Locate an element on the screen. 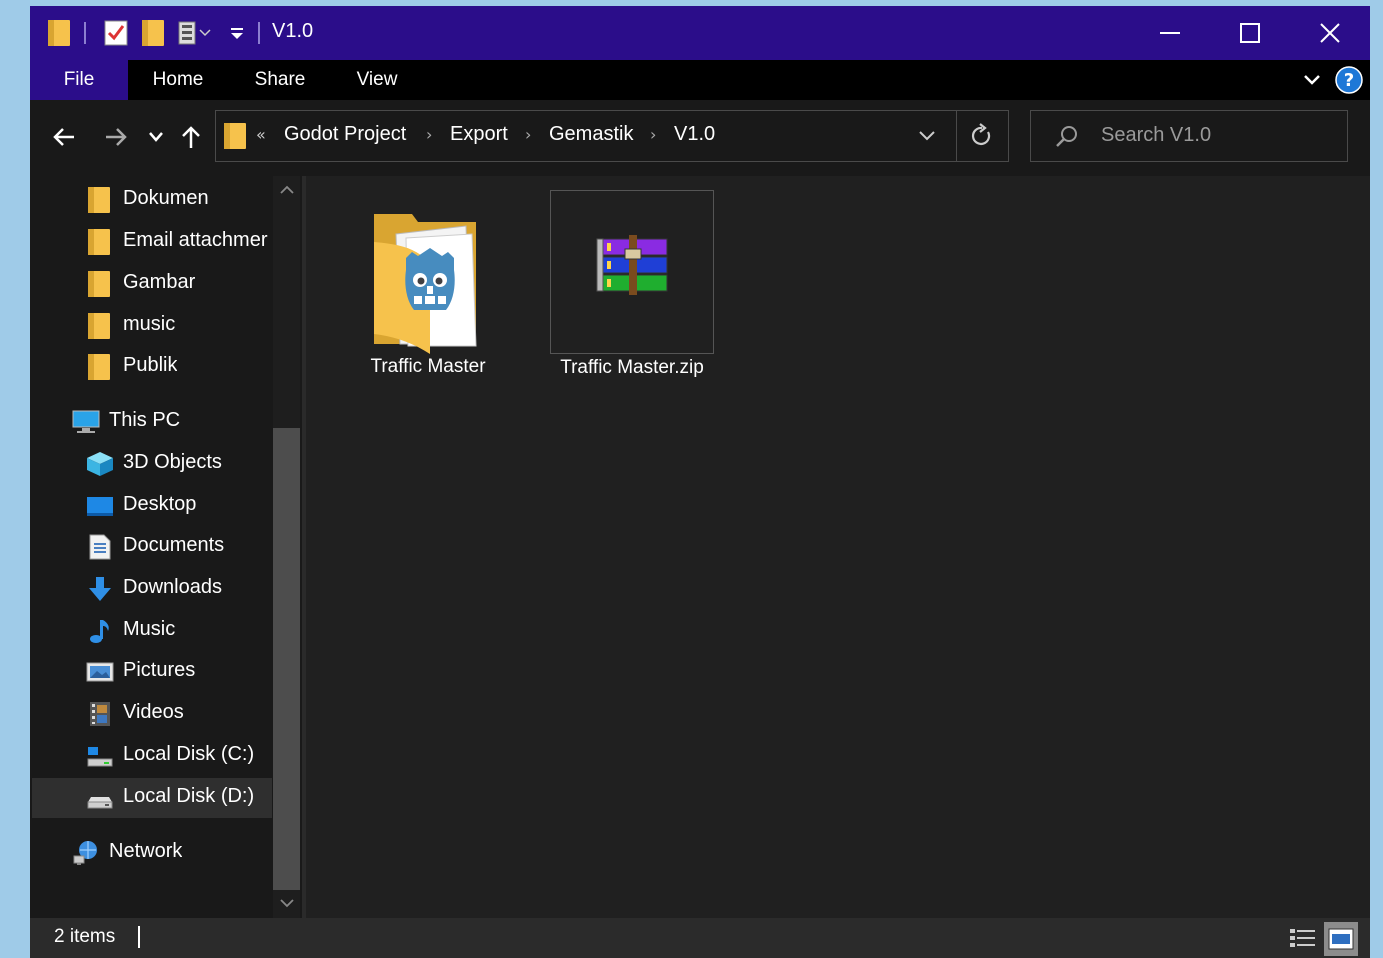 The width and height of the screenshot is (1383, 958). scroll-down-icon is located at coordinates (286, 903).